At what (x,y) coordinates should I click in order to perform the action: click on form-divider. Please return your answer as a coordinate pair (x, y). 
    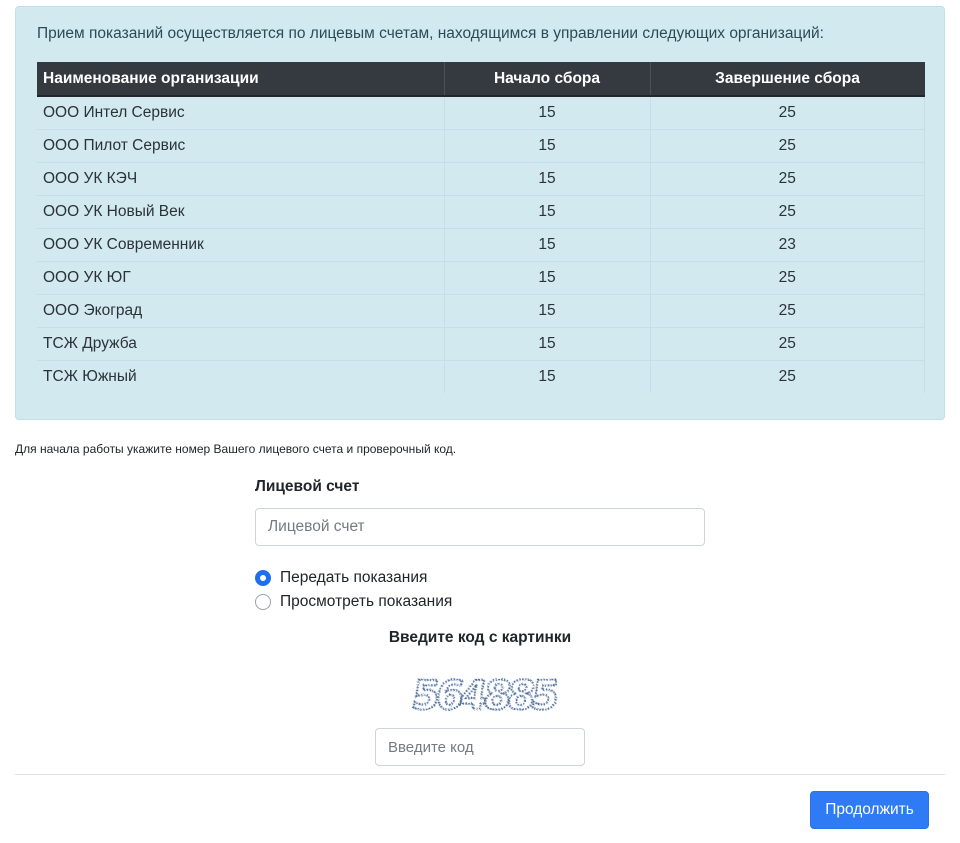
    Looking at the image, I should click on (480, 774).